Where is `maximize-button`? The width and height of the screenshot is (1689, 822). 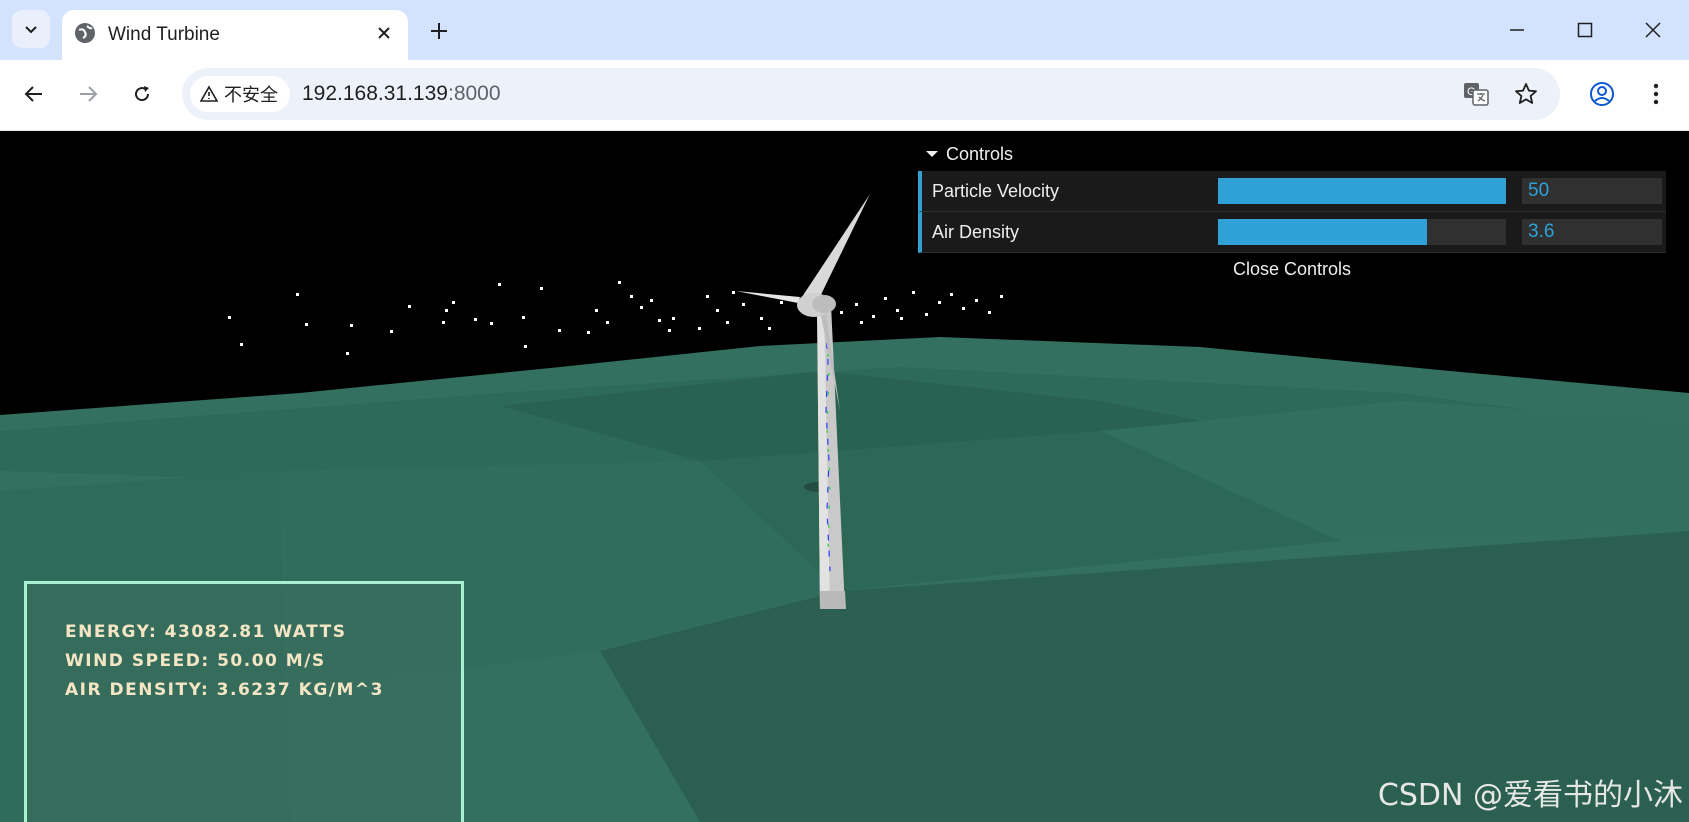
maximize-button is located at coordinates (1585, 30).